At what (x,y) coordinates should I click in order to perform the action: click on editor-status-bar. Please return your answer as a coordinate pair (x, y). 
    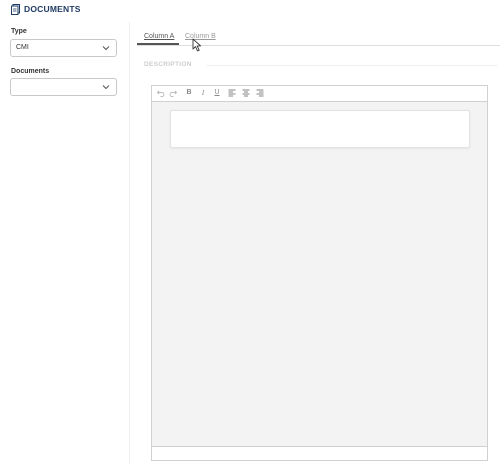
    Looking at the image, I should click on (319, 453).